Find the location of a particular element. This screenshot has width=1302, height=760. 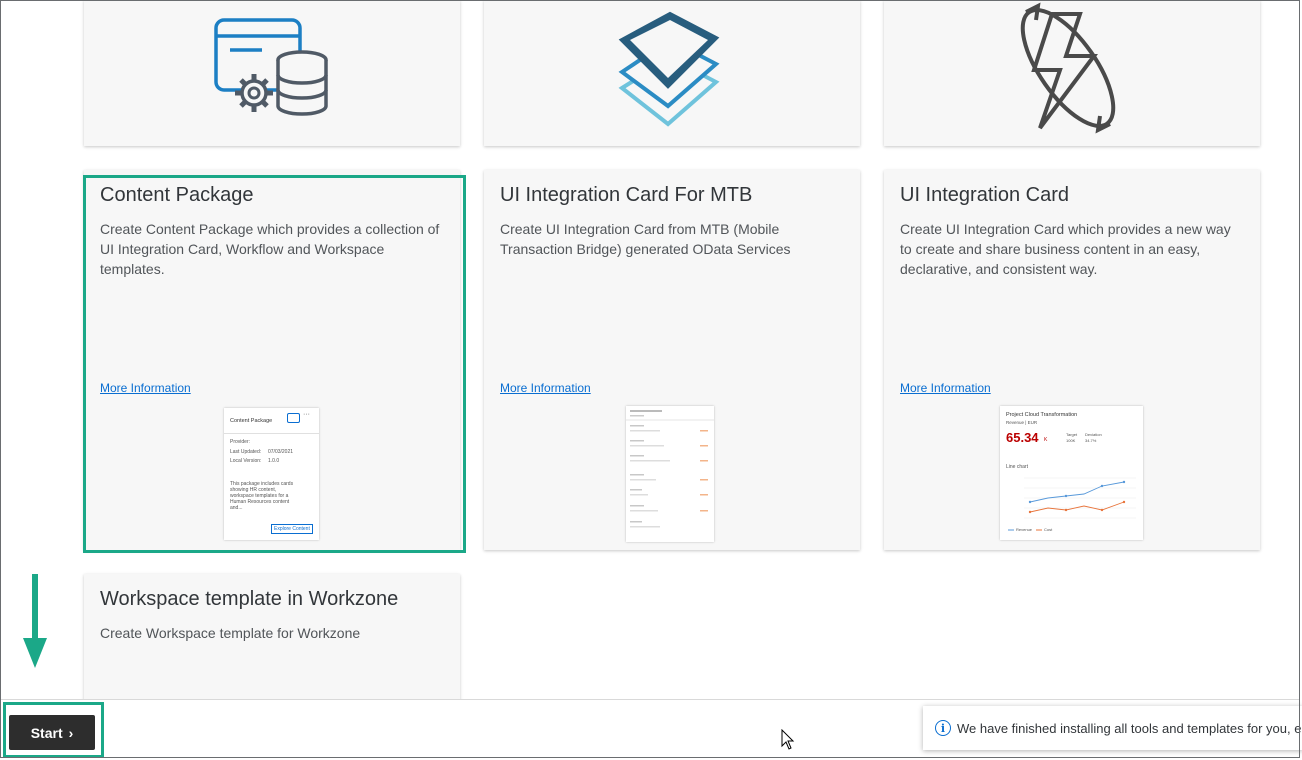

preview-version-value: 1.0.0 is located at coordinates (274, 461).